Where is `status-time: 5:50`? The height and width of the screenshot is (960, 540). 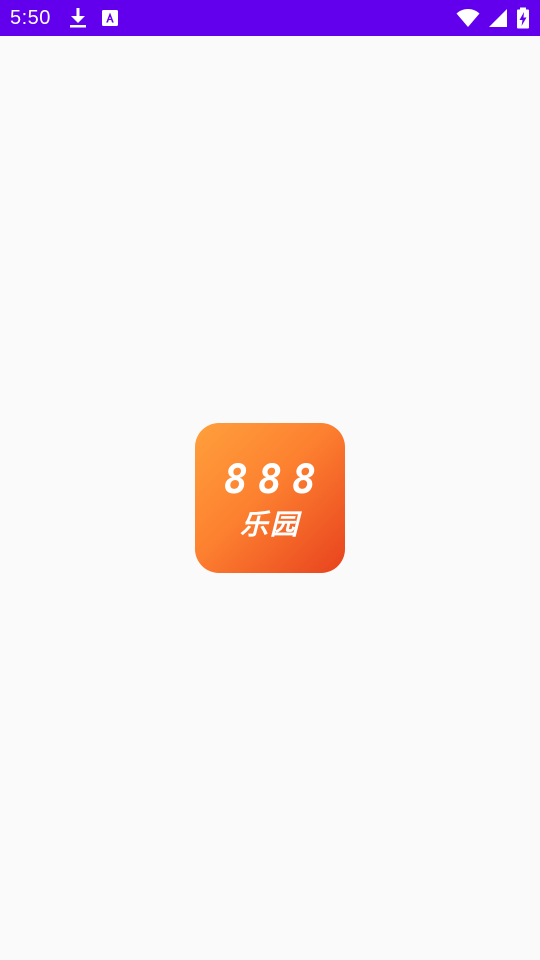 status-time: 5:50 is located at coordinates (30, 17).